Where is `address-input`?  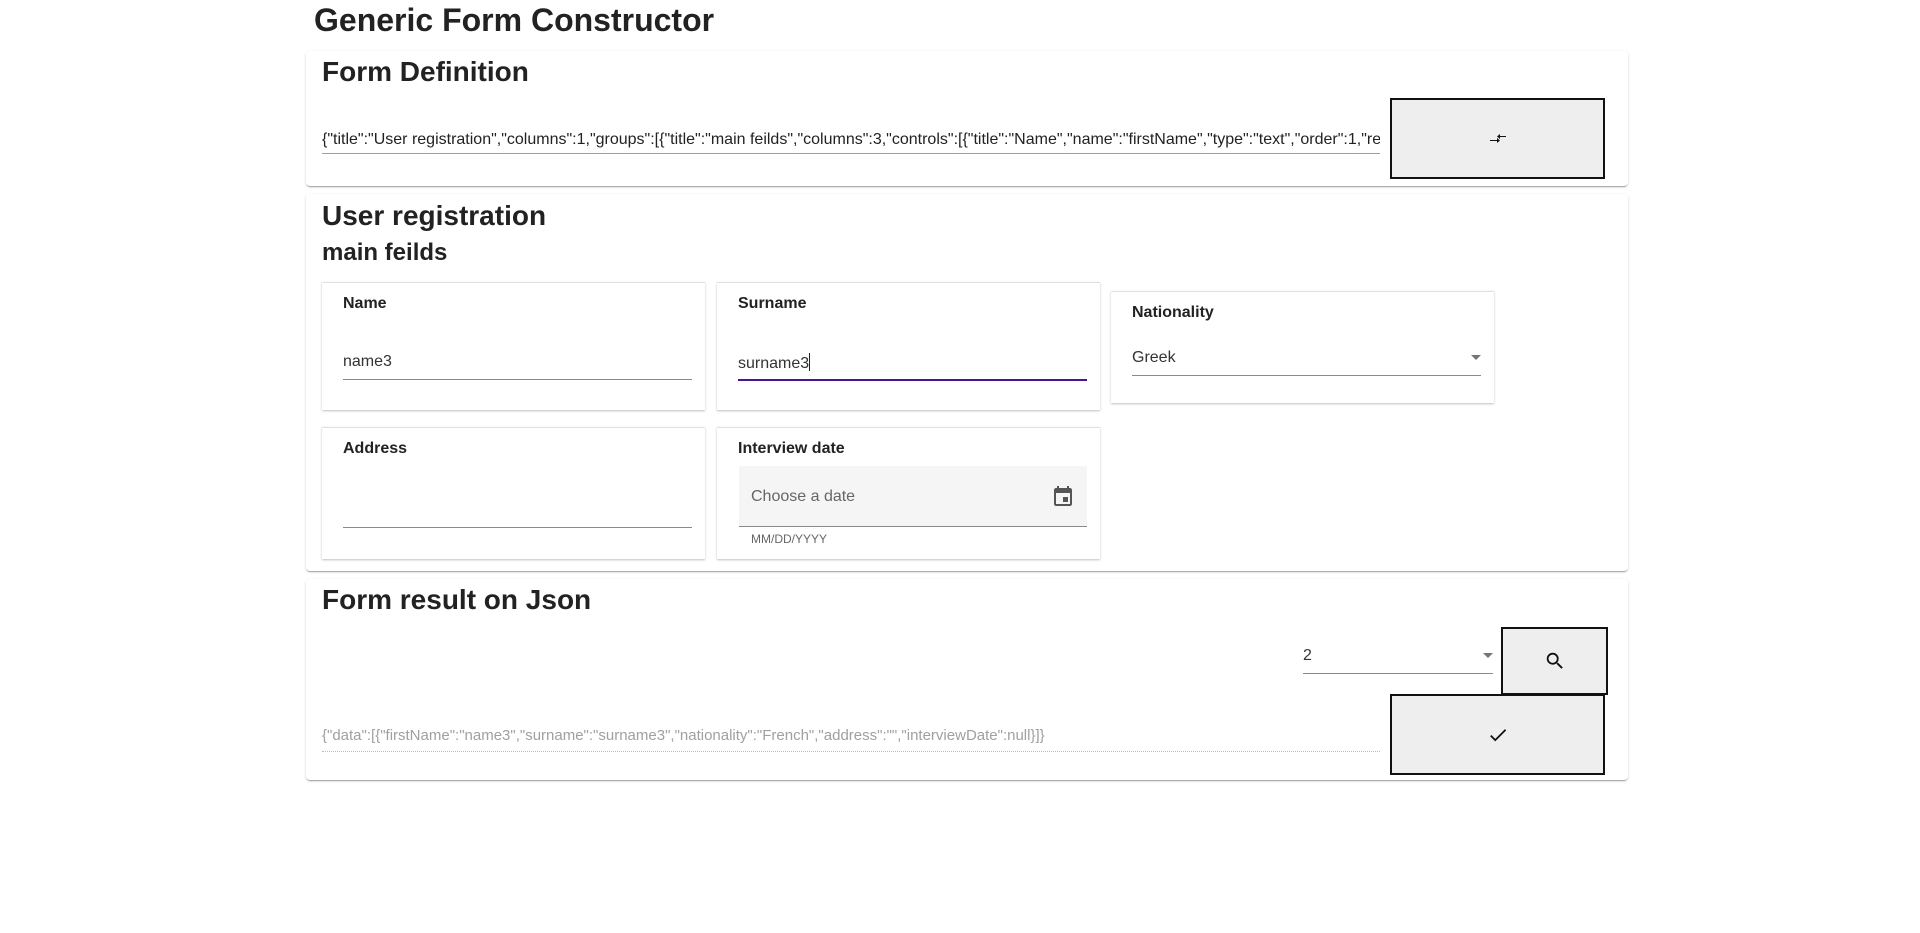
address-input is located at coordinates (517, 514).